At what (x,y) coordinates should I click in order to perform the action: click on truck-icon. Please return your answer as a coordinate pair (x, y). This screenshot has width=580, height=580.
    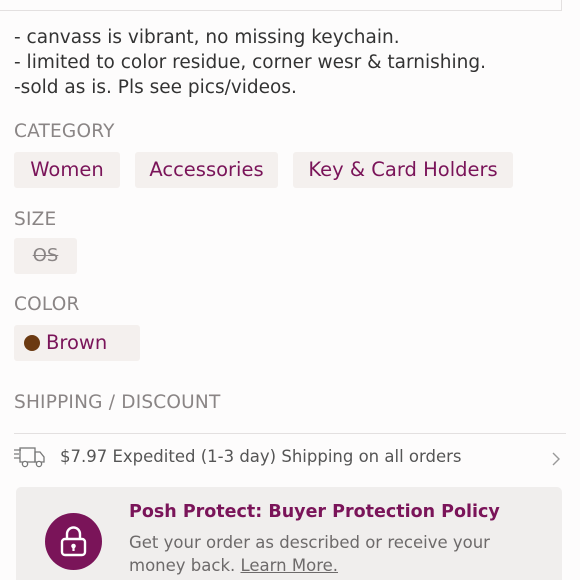
    Looking at the image, I should click on (30, 460).